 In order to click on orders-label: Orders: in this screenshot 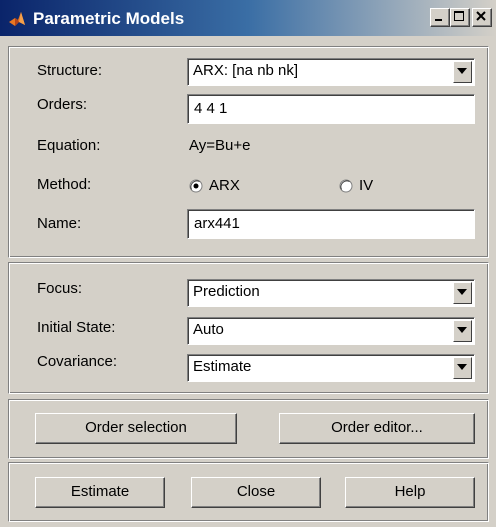, I will do `click(62, 104)`.